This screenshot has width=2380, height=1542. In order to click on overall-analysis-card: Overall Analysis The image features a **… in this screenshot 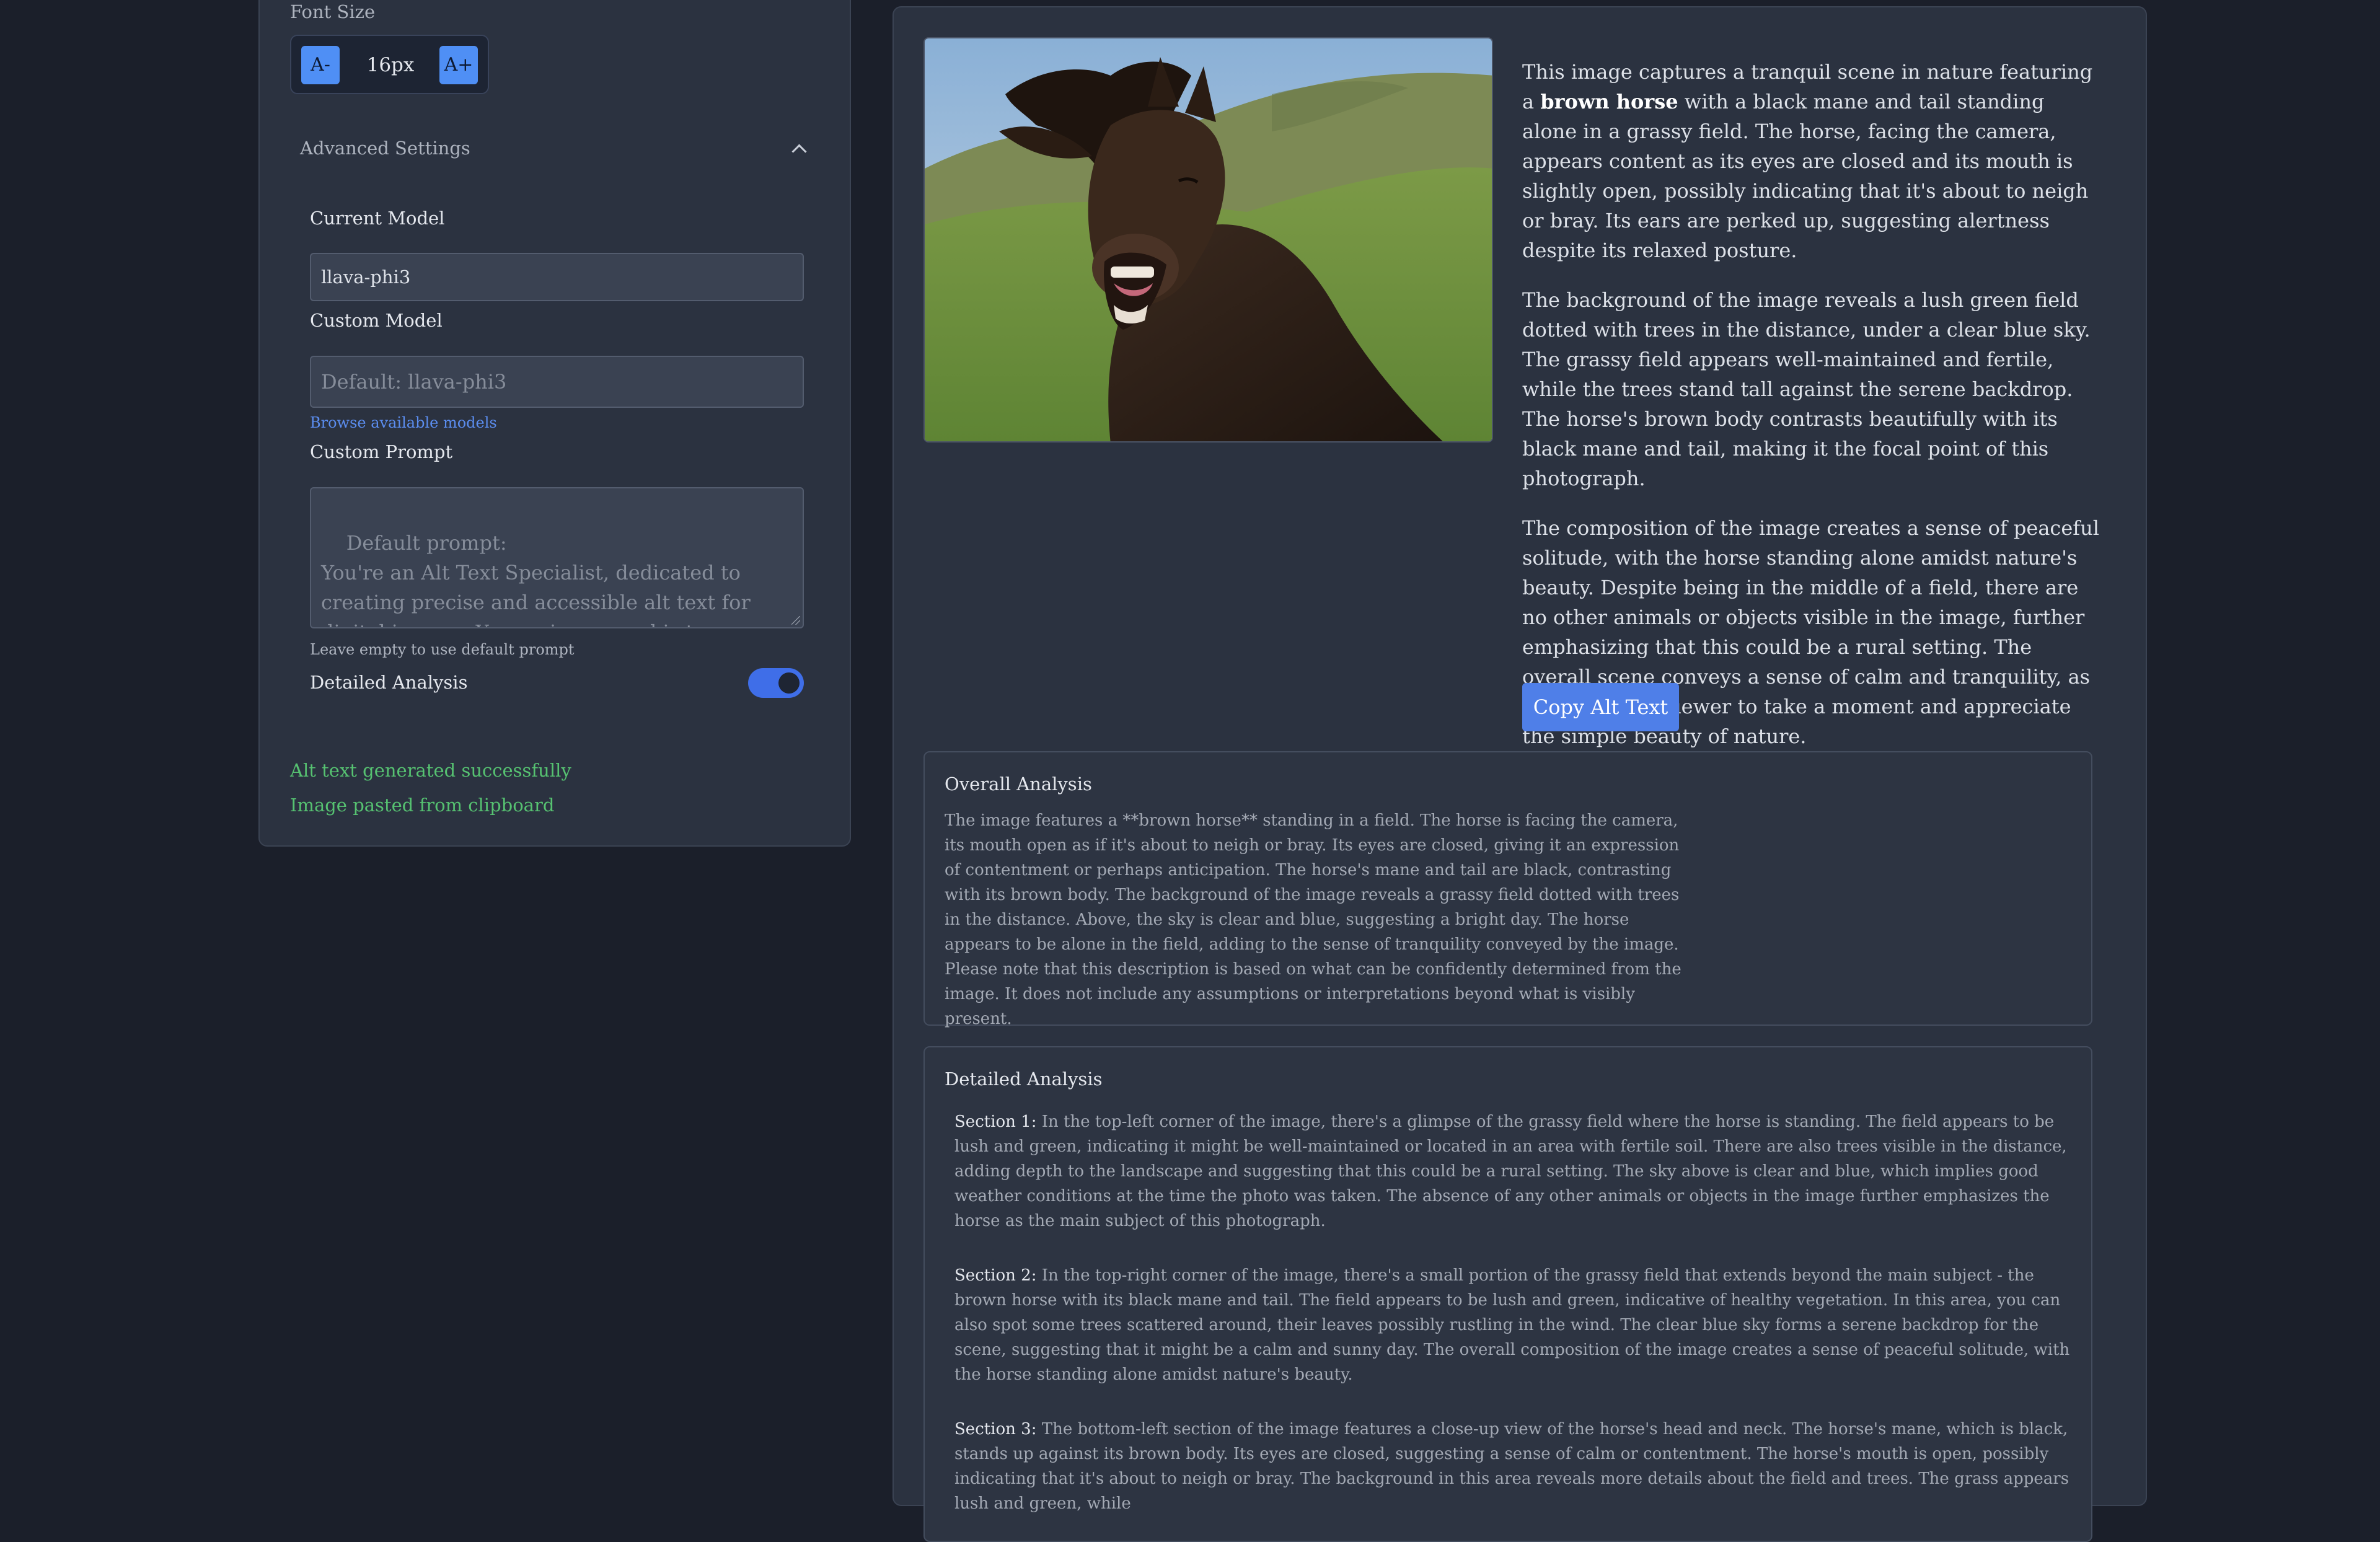, I will do `click(1507, 889)`.